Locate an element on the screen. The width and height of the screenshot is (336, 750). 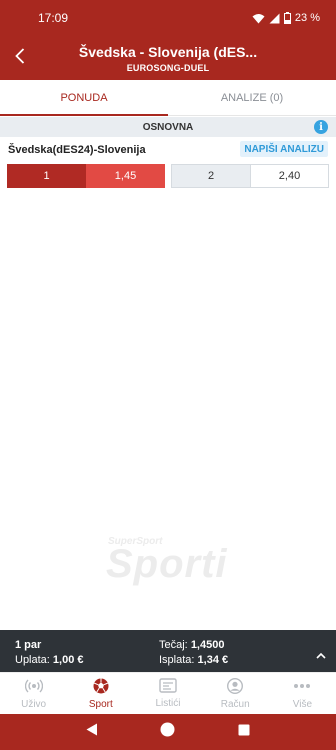
status-time: 17:09 is located at coordinates (53, 18).